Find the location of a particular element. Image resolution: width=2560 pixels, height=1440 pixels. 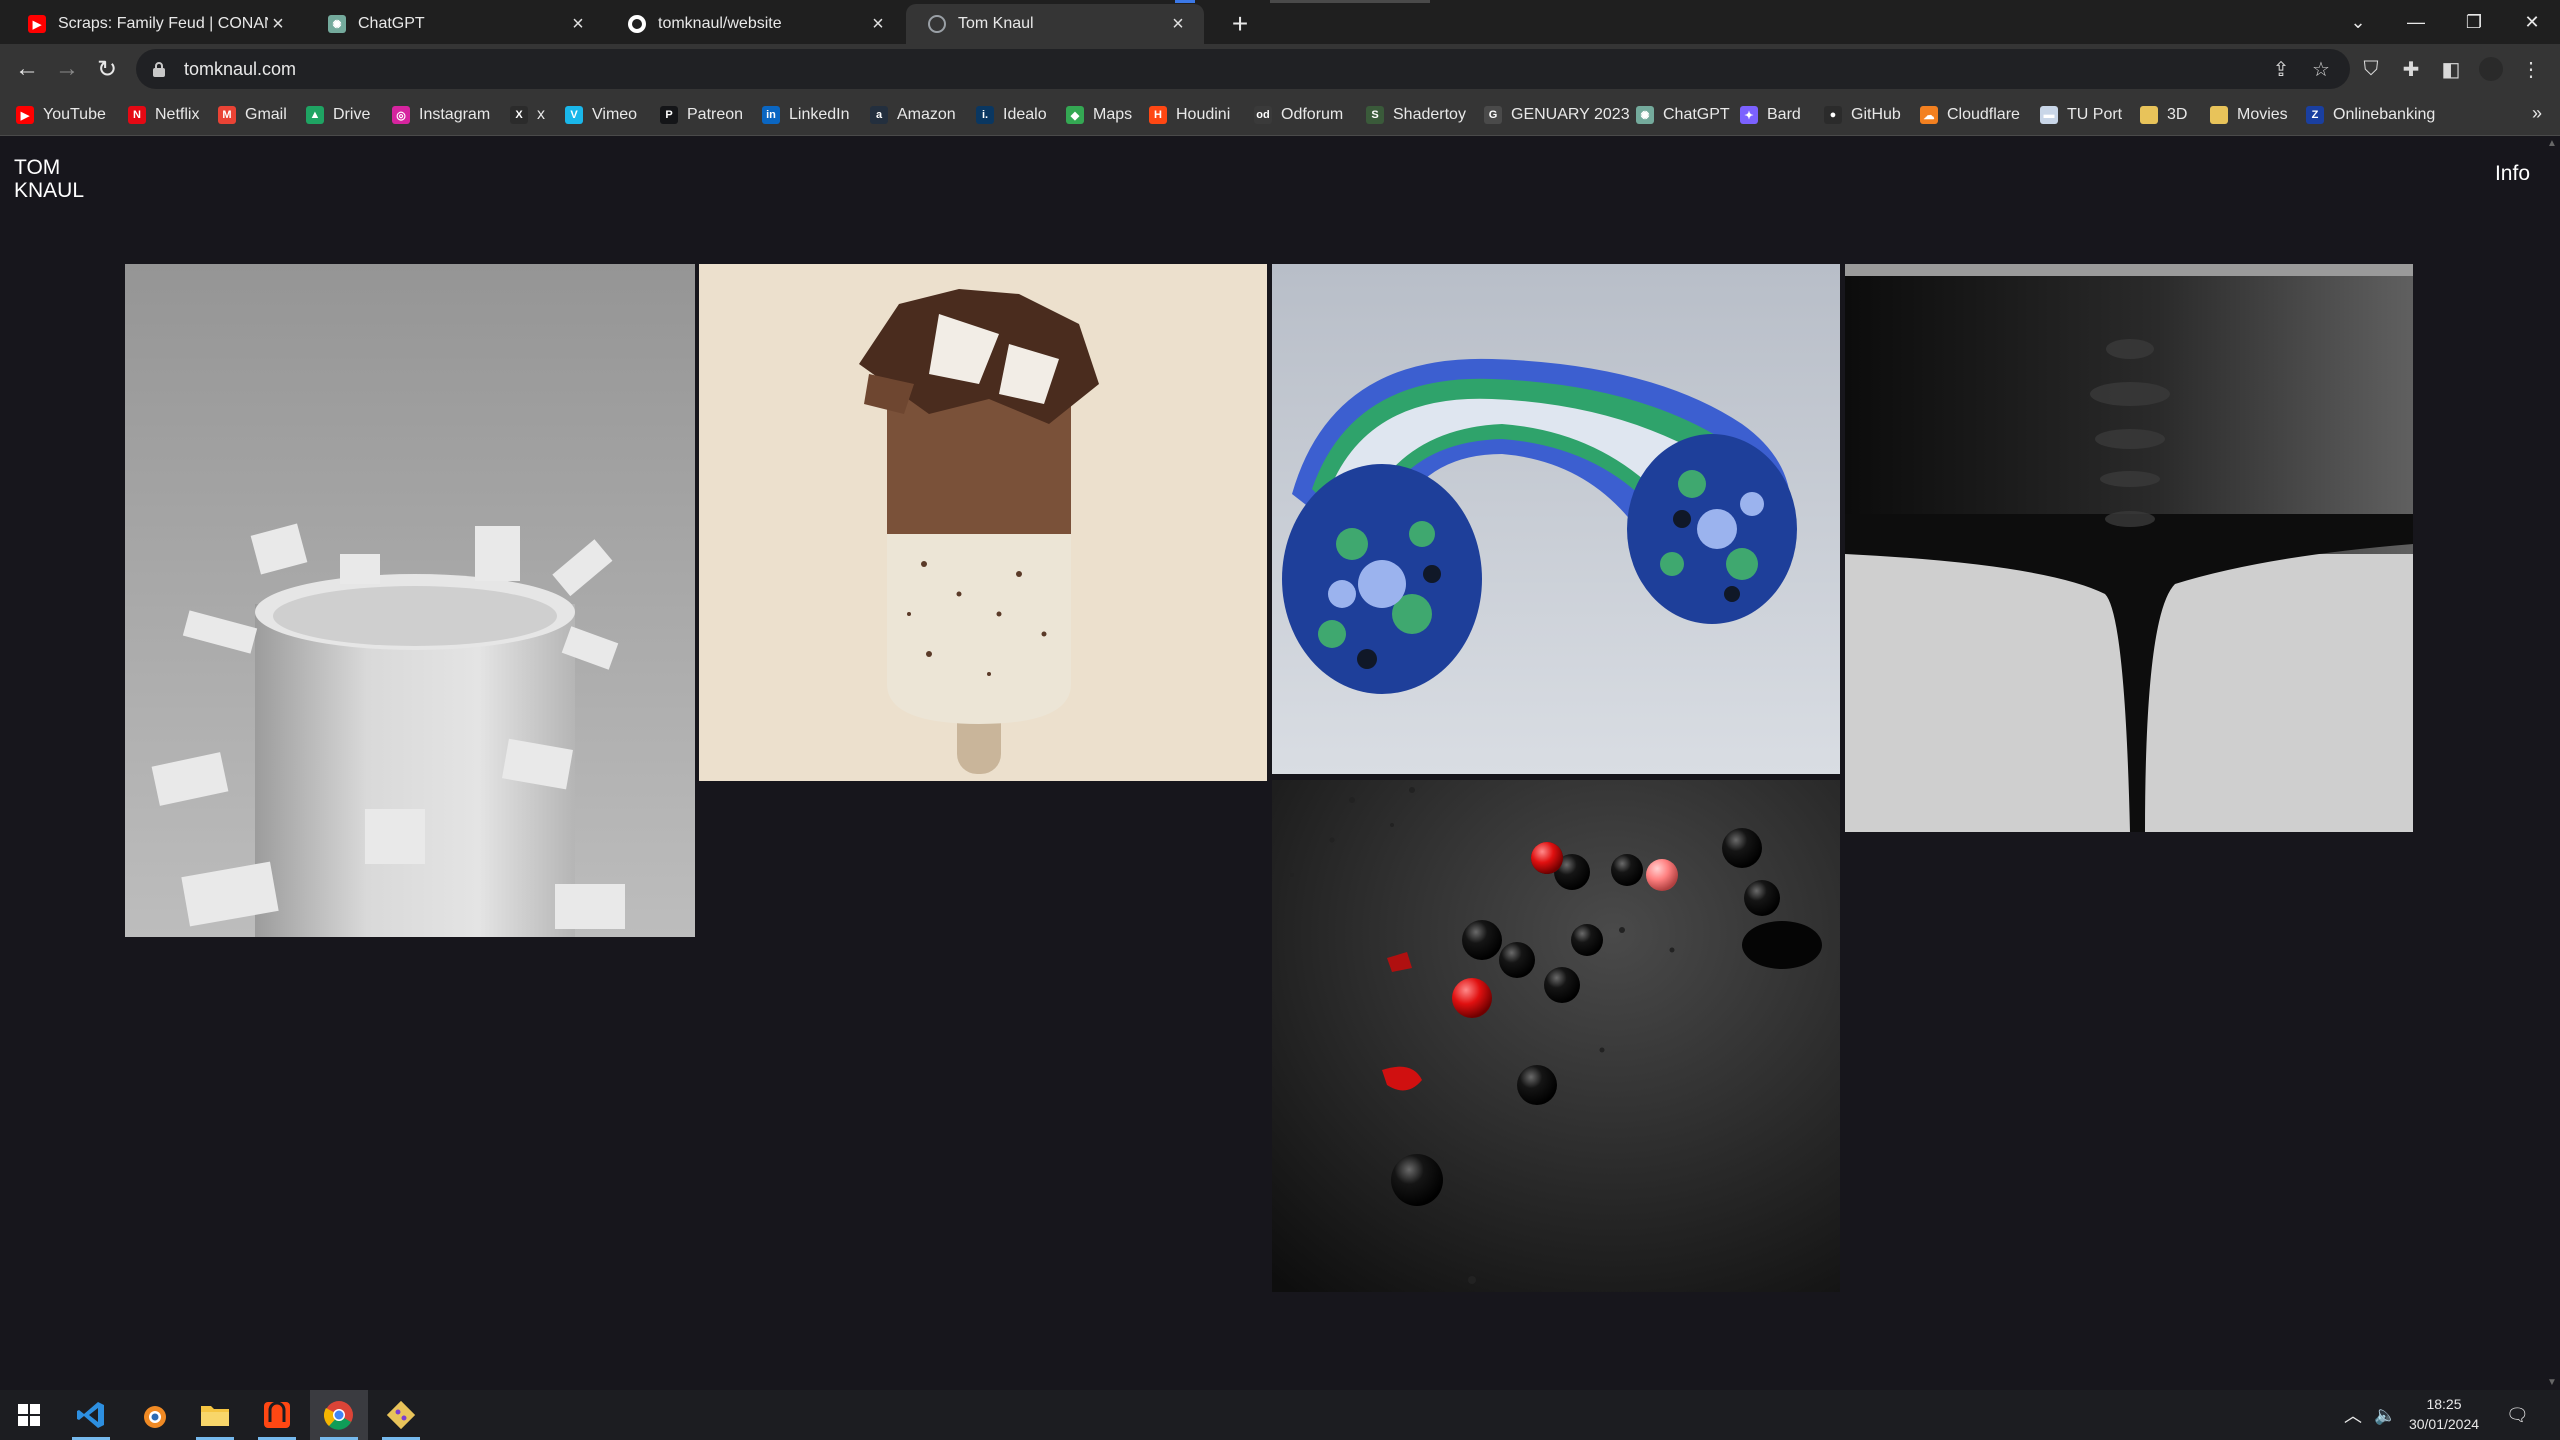

tray-overflow-icon: ︿ is located at coordinates (2353, 1415).